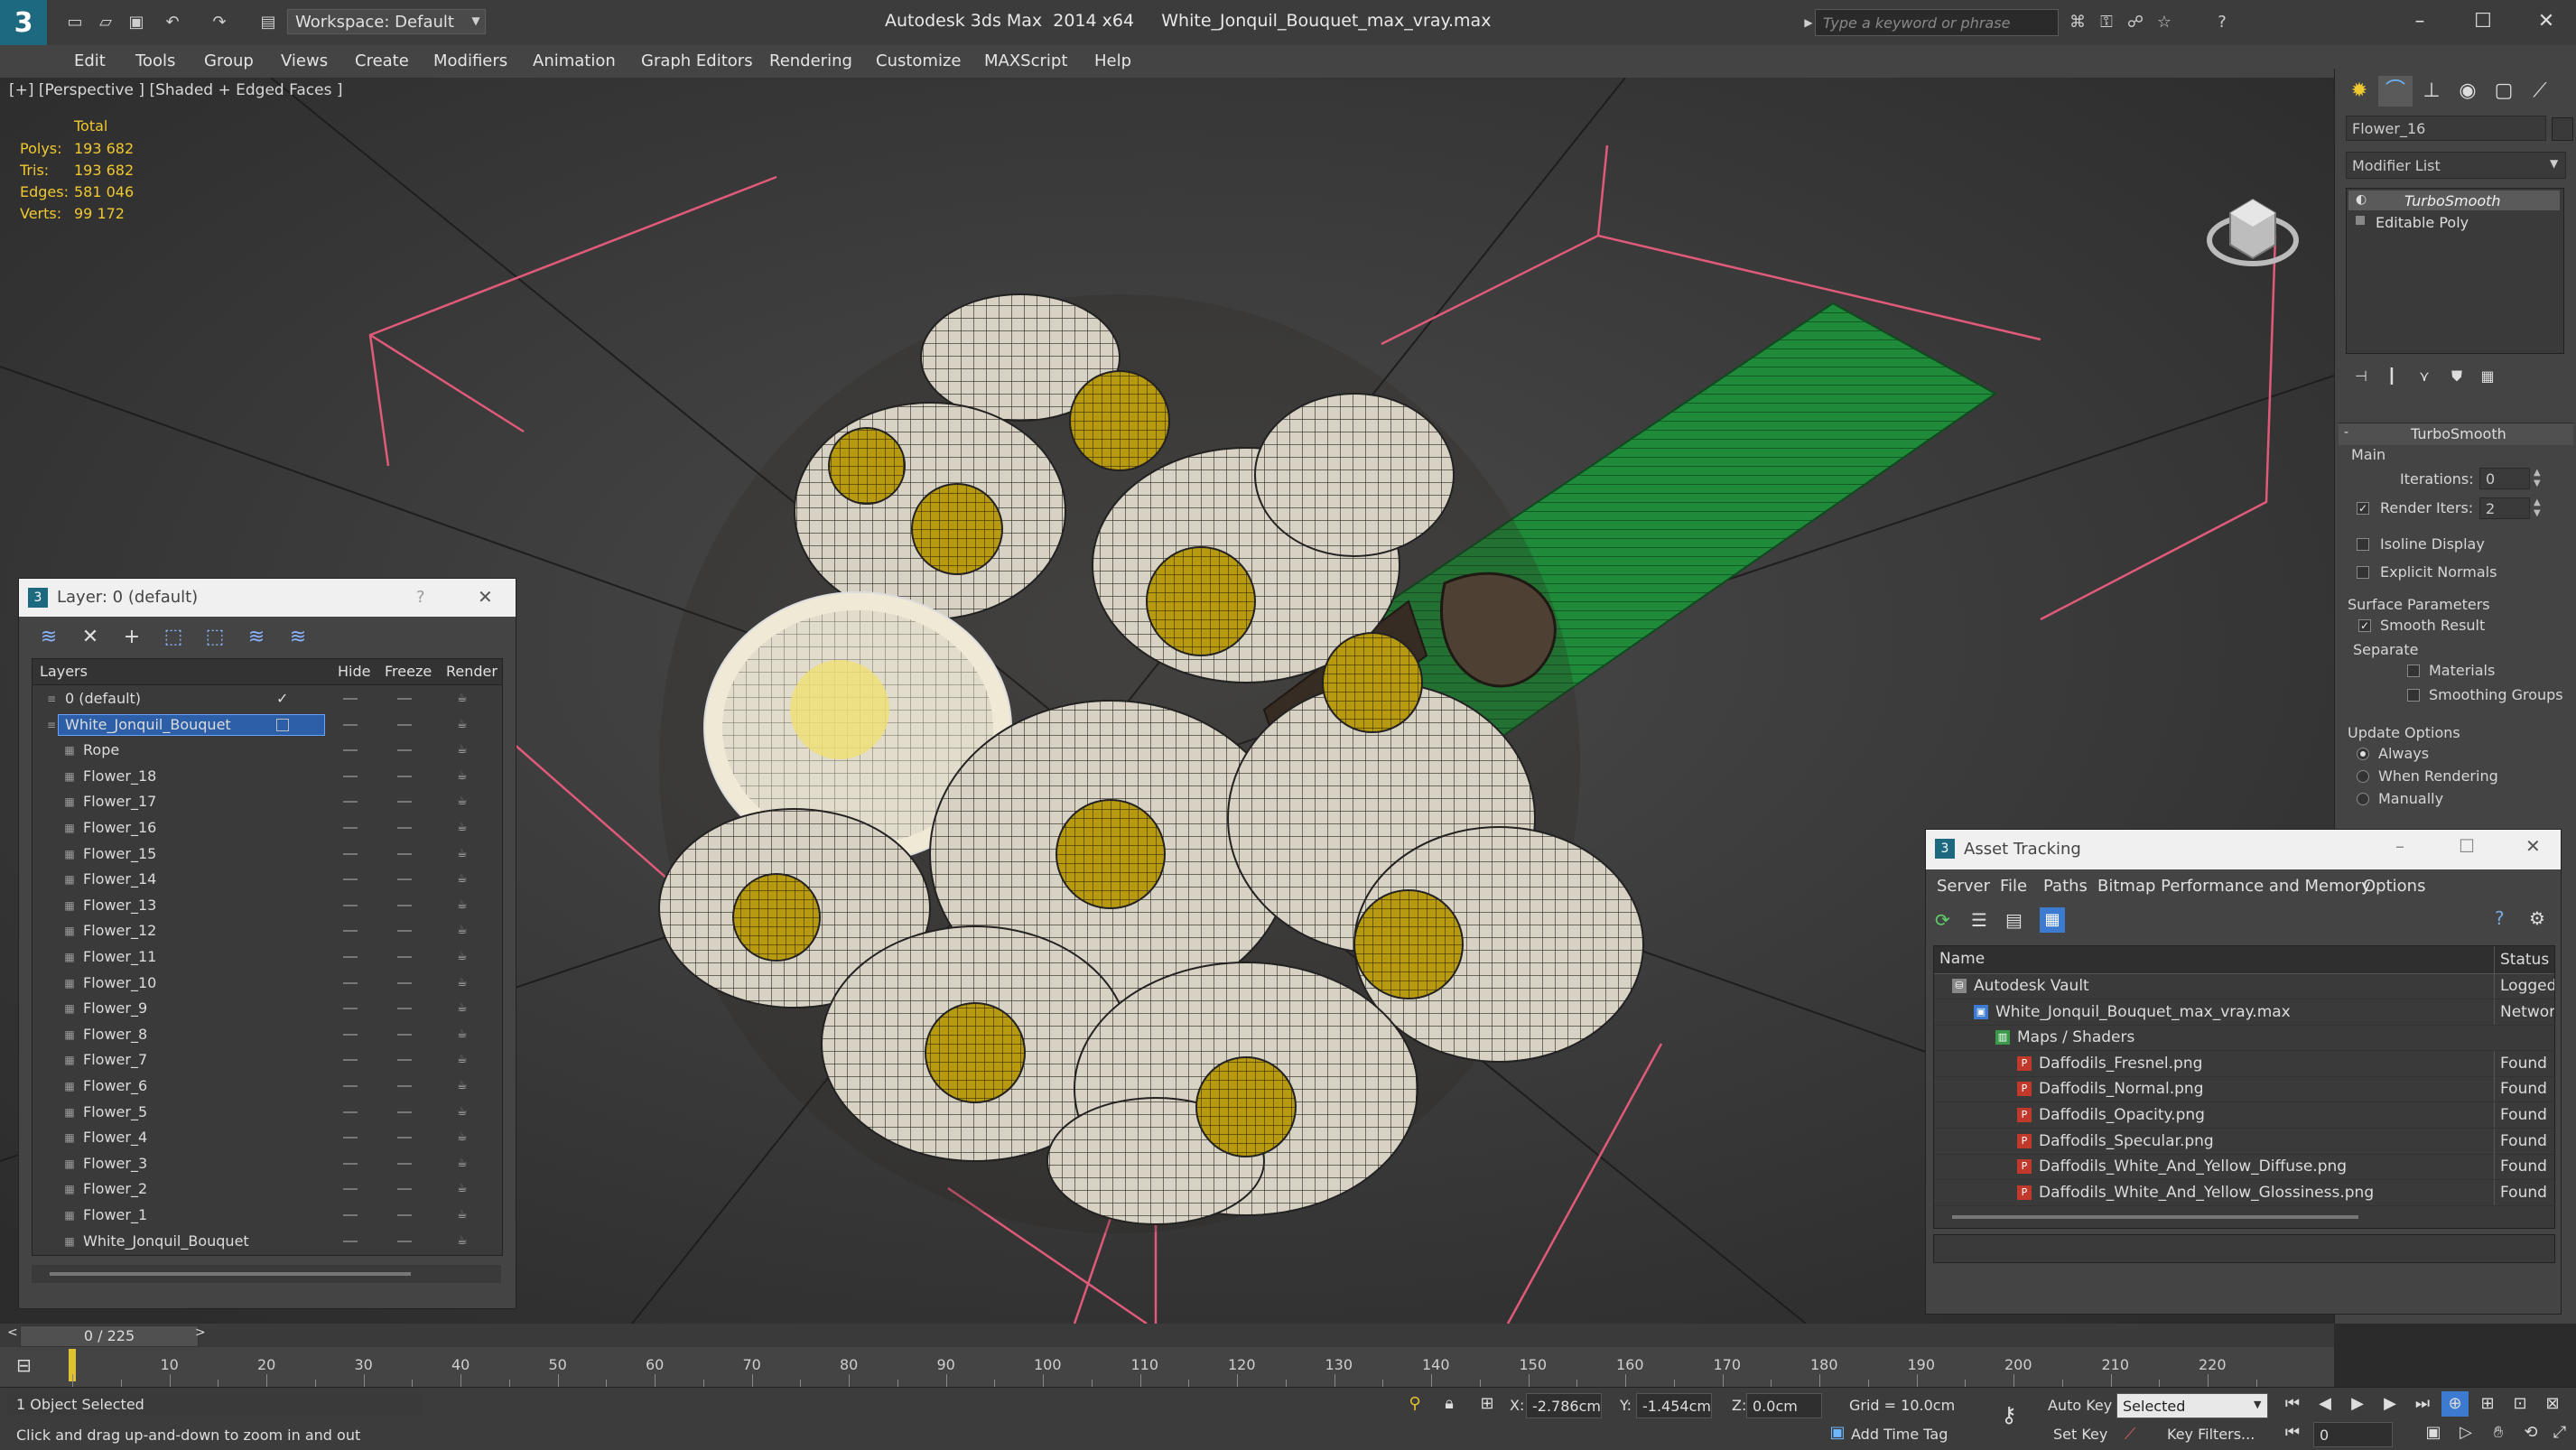 The width and height of the screenshot is (2576, 1450). I want to click on layer-row: ▦ Flower_8 ☕︎, so click(267, 1034).